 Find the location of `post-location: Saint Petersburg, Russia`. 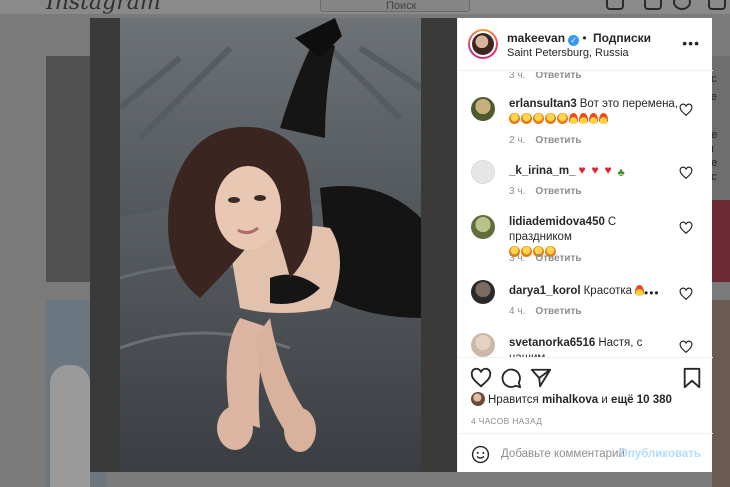

post-location: Saint Petersburg, Russia is located at coordinates (568, 53).